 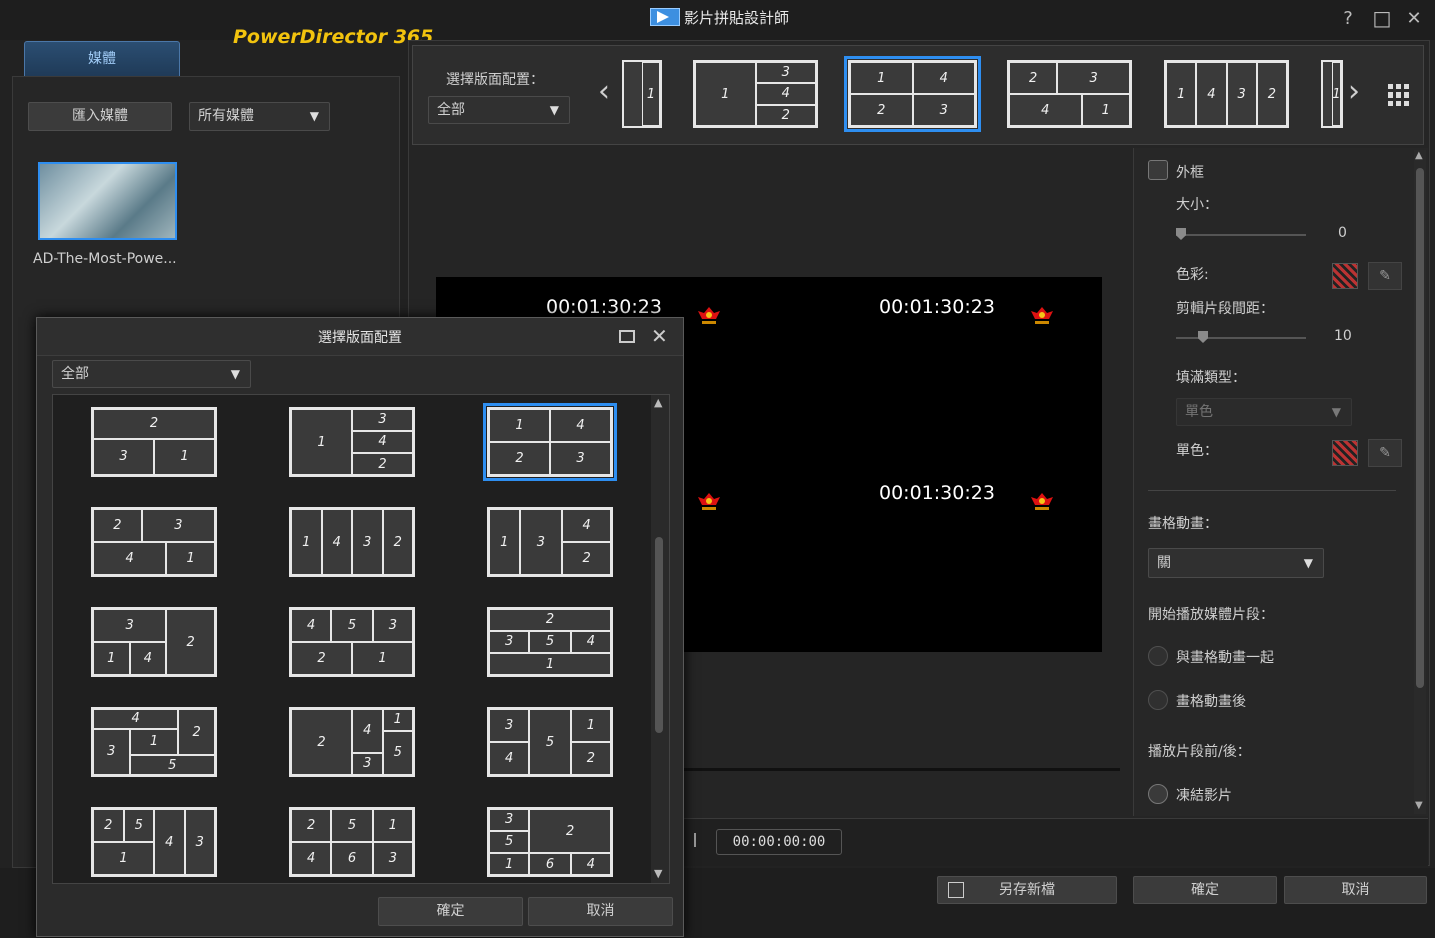 I want to click on dialog-ok-button: 確定, so click(x=450, y=911).